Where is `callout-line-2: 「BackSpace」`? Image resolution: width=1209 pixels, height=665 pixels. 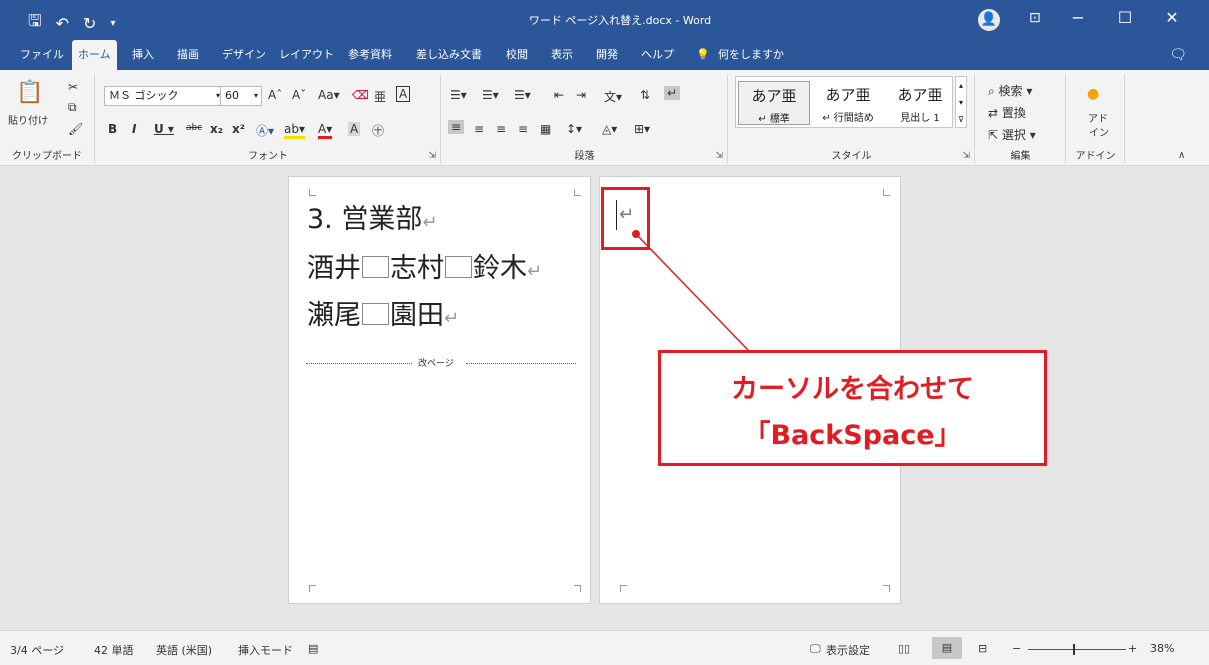
callout-line-2: 「BackSpace」 is located at coordinates (852, 435).